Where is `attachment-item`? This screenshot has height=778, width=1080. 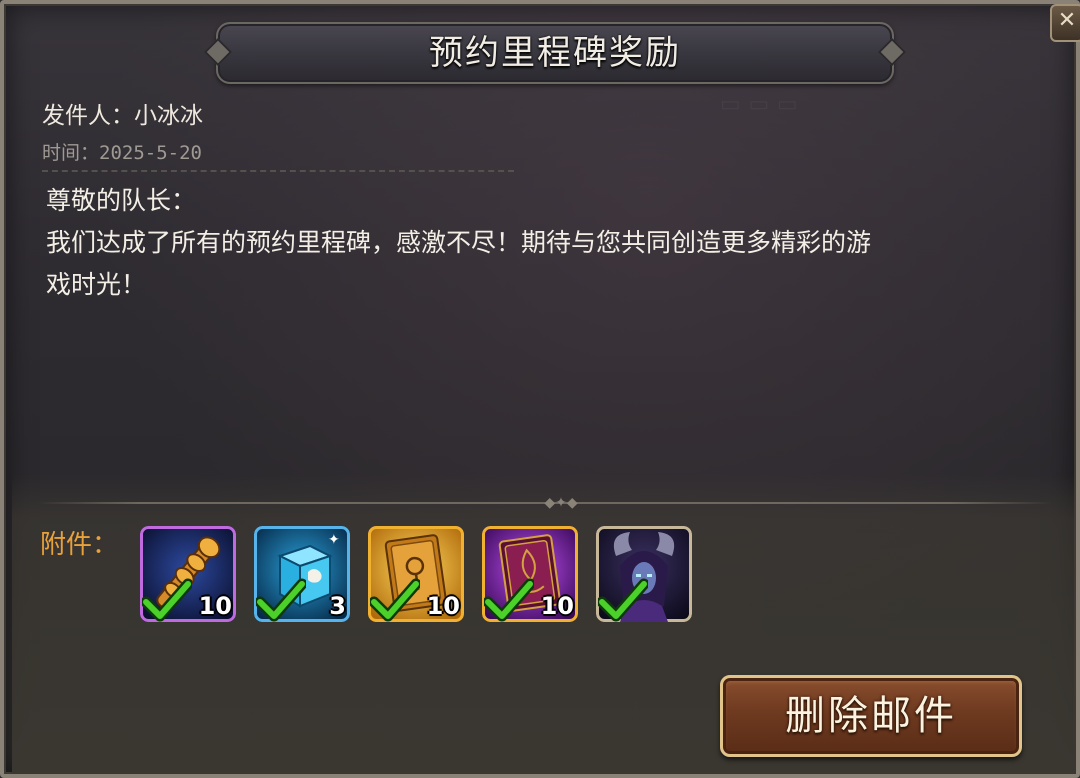
attachment-item is located at coordinates (644, 574).